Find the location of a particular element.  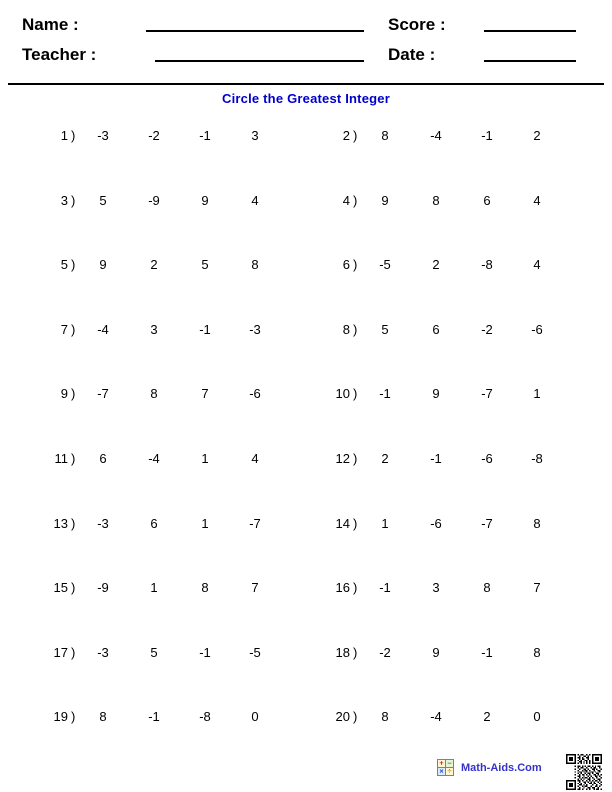

date-fill-in-line is located at coordinates (530, 61).